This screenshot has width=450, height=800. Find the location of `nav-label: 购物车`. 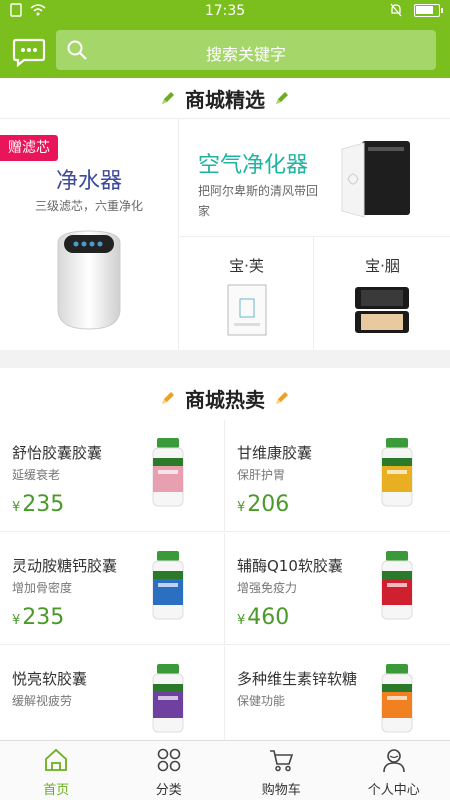

nav-label: 购物车 is located at coordinates (281, 790).